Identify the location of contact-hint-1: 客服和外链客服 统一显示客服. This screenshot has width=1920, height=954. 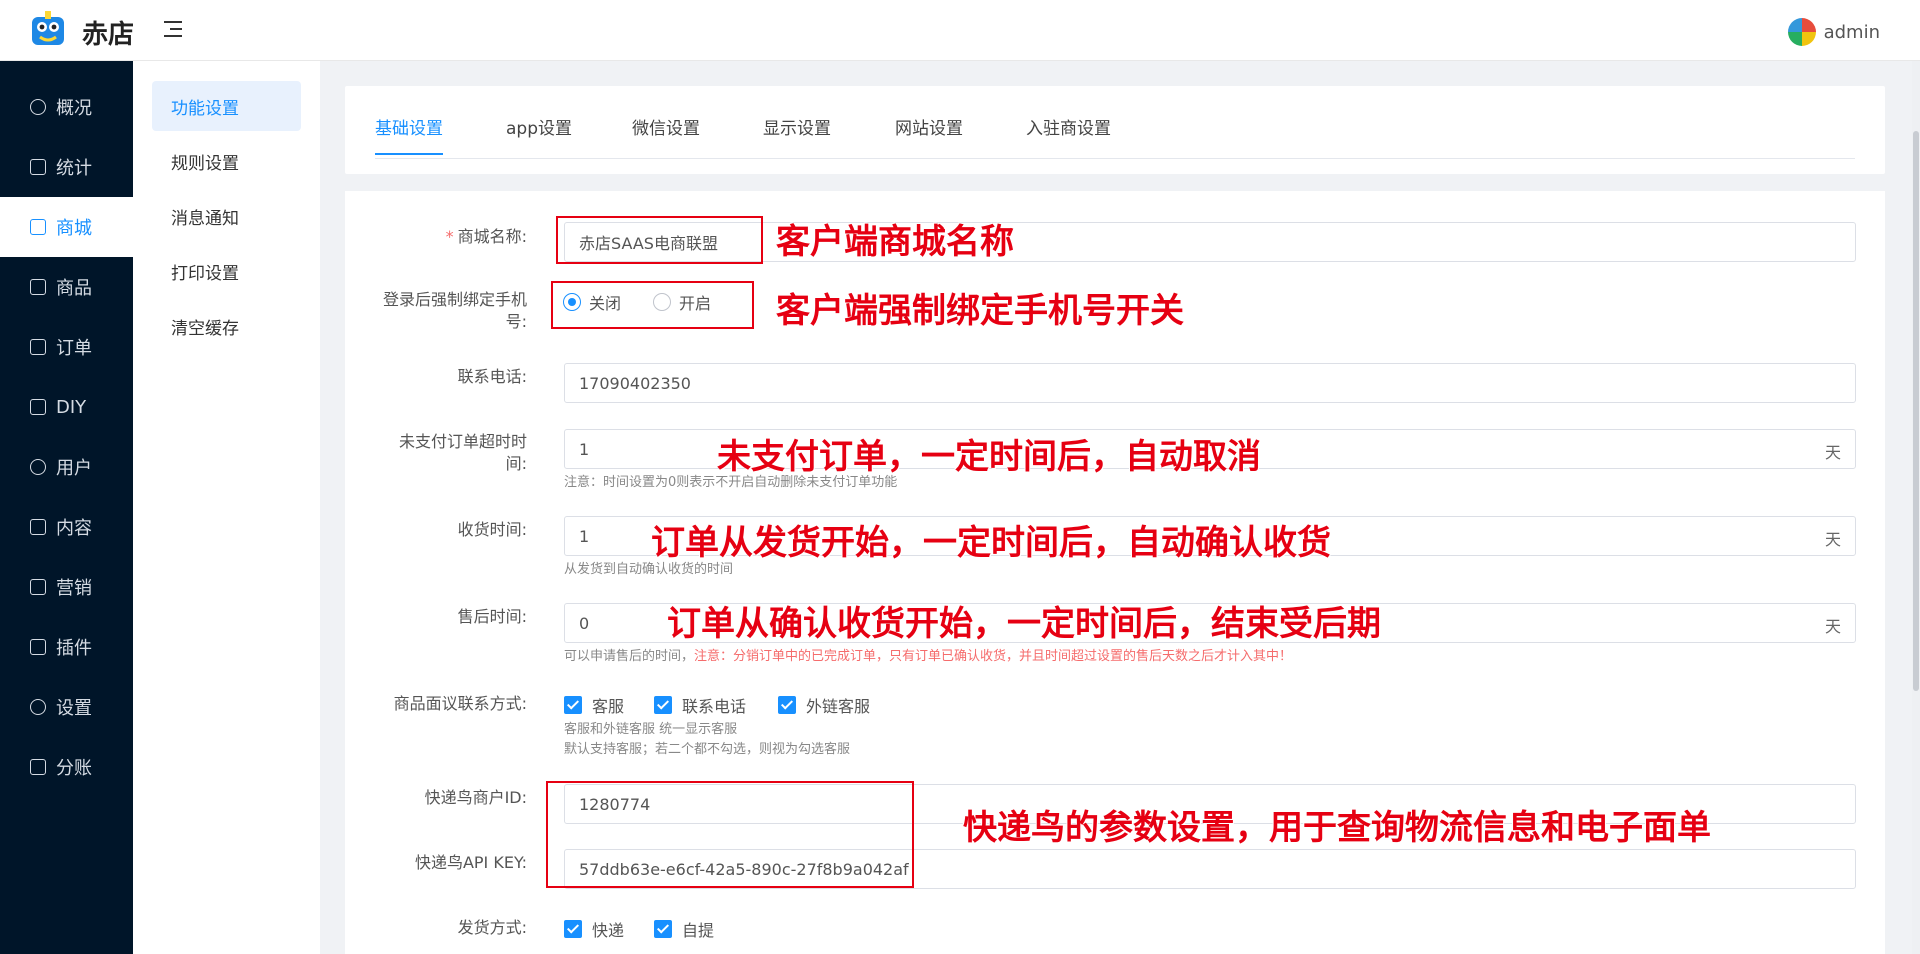
(651, 729).